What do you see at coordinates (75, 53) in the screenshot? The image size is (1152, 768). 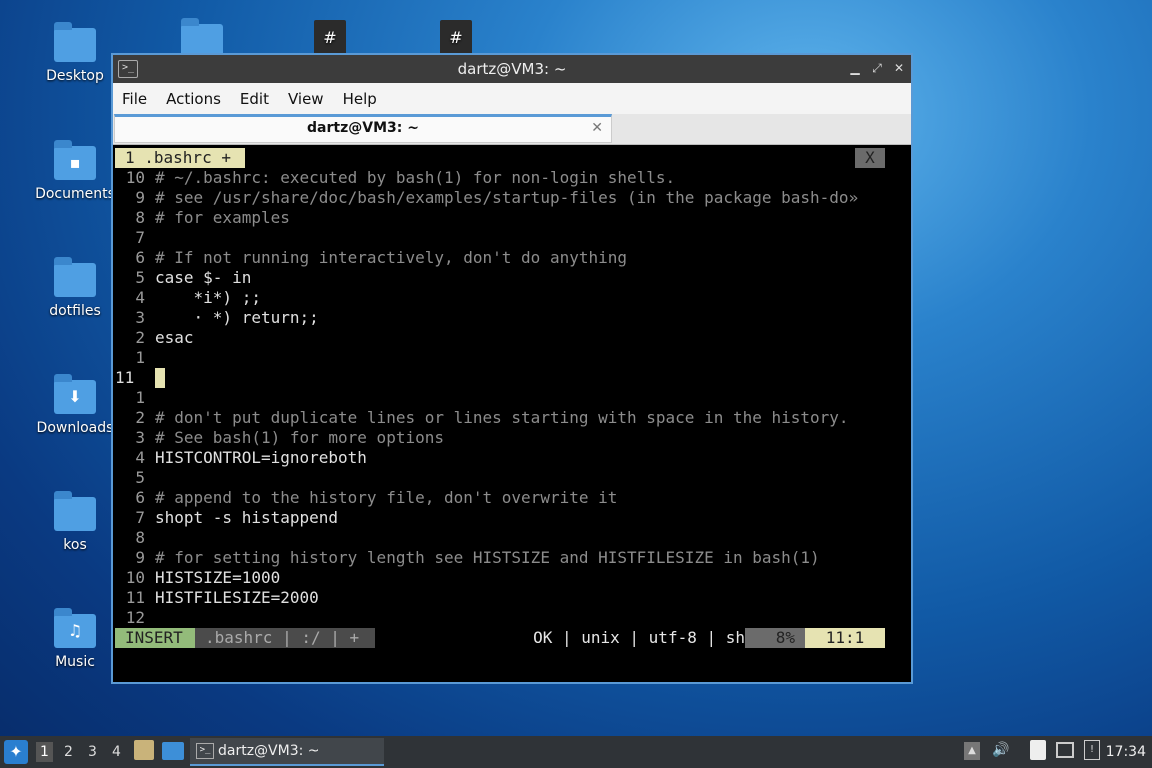 I see `desktop-icon-desktop: Desktop` at bounding box center [75, 53].